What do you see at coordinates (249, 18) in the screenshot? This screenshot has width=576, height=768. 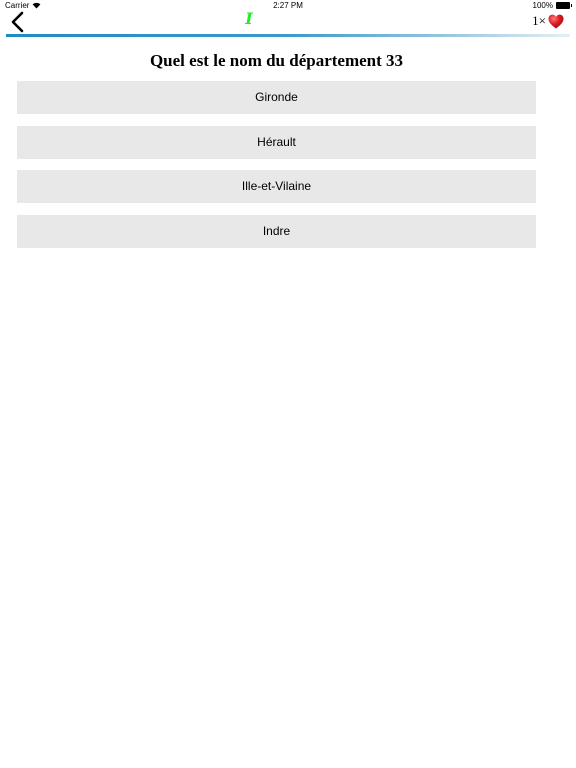 I see `app-logo: I` at bounding box center [249, 18].